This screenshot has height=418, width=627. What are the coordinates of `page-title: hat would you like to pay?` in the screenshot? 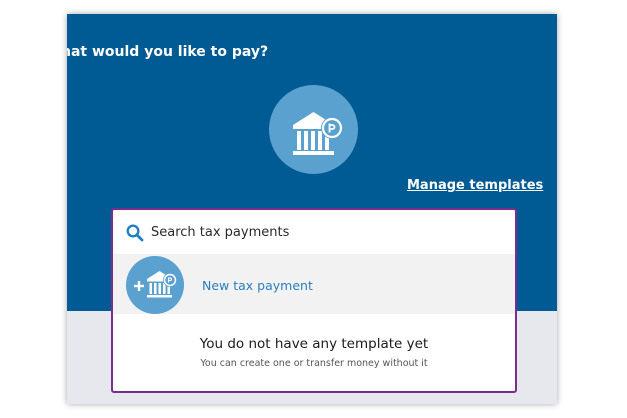 It's located at (168, 52).